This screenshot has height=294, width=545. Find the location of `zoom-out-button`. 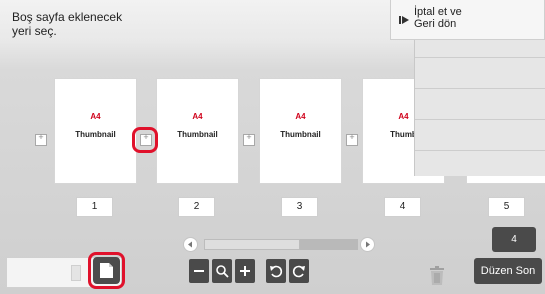

zoom-out-button is located at coordinates (199, 271).